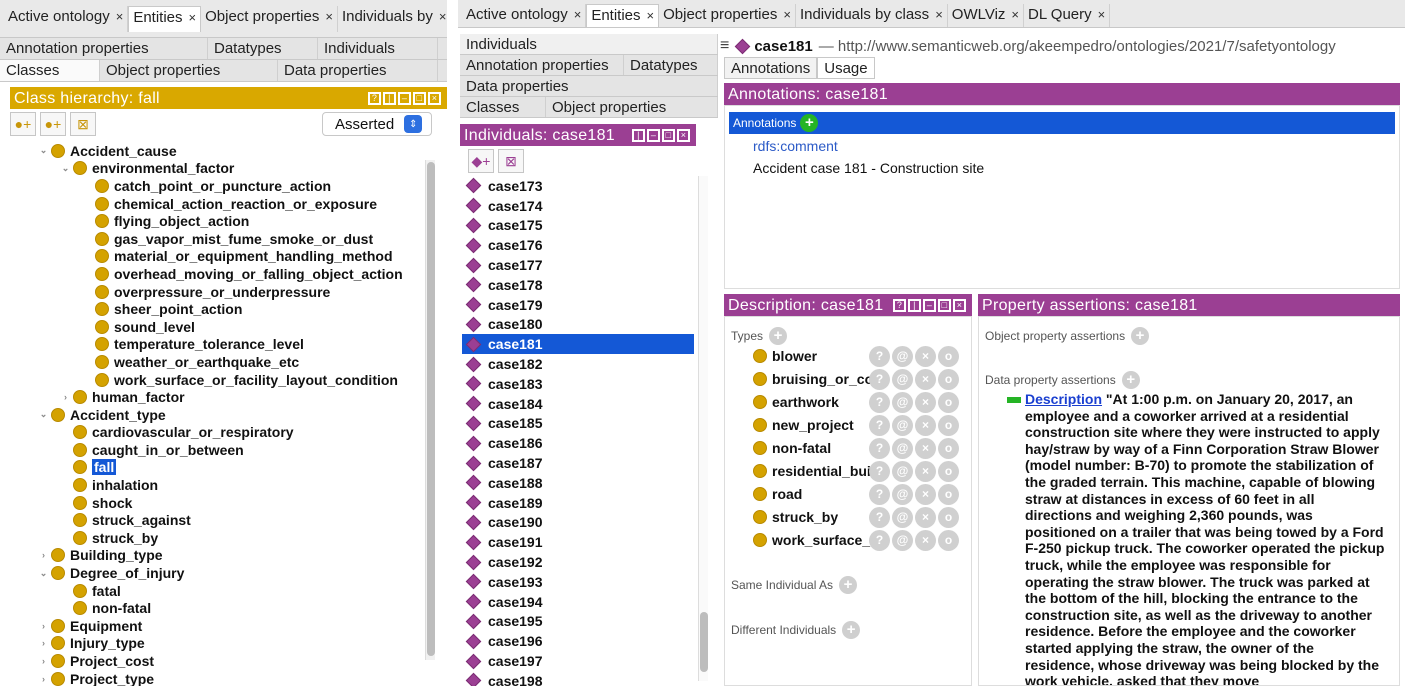 The image size is (1405, 686). What do you see at coordinates (165, 19) in the screenshot?
I see `left-tab-1: Entities ×` at bounding box center [165, 19].